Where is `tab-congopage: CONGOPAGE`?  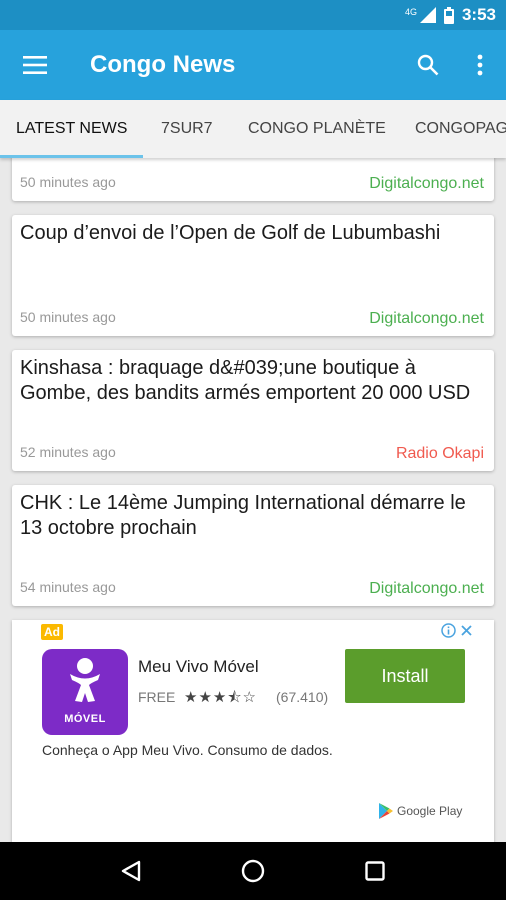
tab-congopage: CONGOPAGE is located at coordinates (452, 129).